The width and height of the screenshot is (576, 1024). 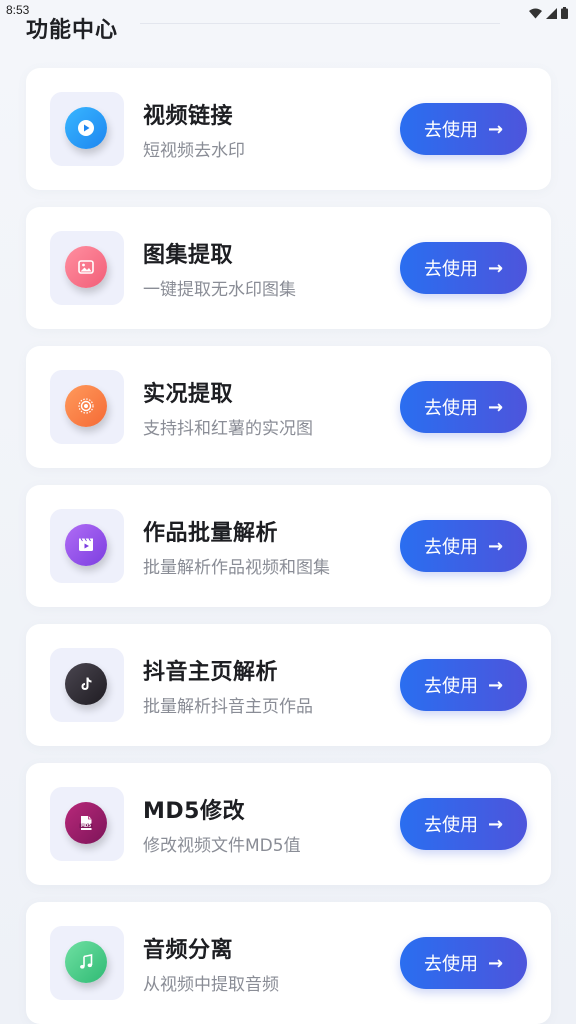 What do you see at coordinates (288, 824) in the screenshot?
I see `card-md5-modify: MD5 MD5修改 修改视频文件MD5值 去使用 →` at bounding box center [288, 824].